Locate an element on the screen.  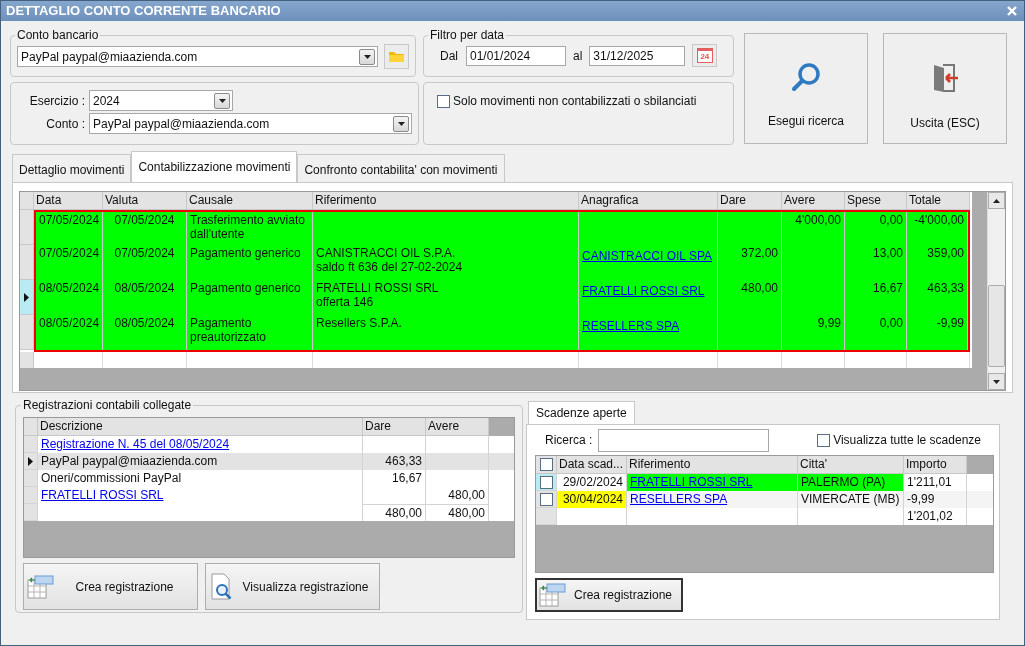
column-header: Valuta is located at coordinates (145, 201).